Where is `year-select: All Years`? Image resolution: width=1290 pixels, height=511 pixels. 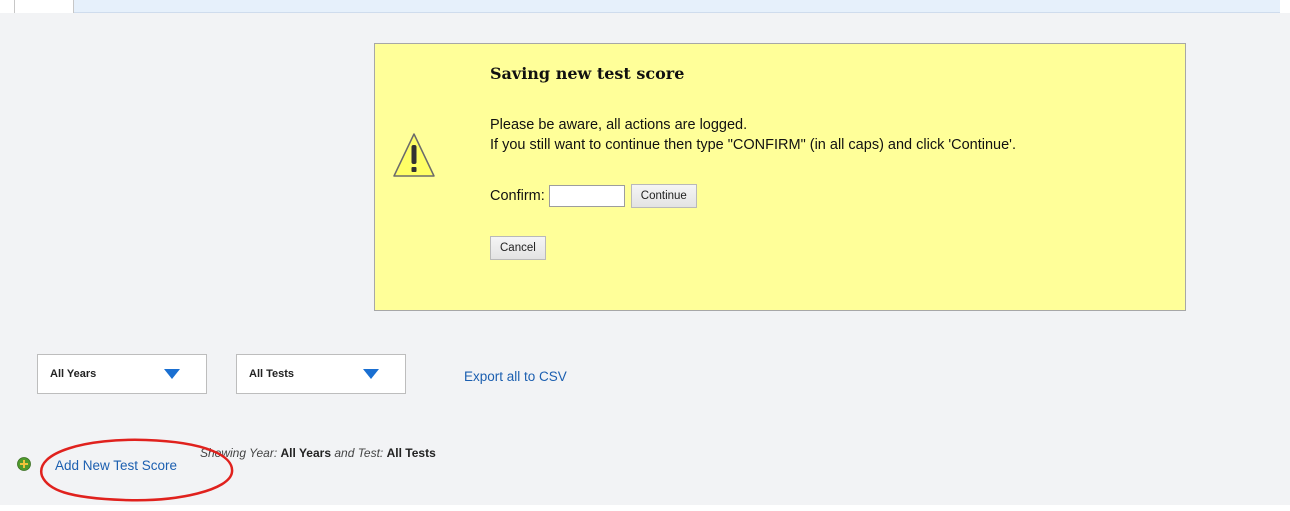 year-select: All Years is located at coordinates (122, 374).